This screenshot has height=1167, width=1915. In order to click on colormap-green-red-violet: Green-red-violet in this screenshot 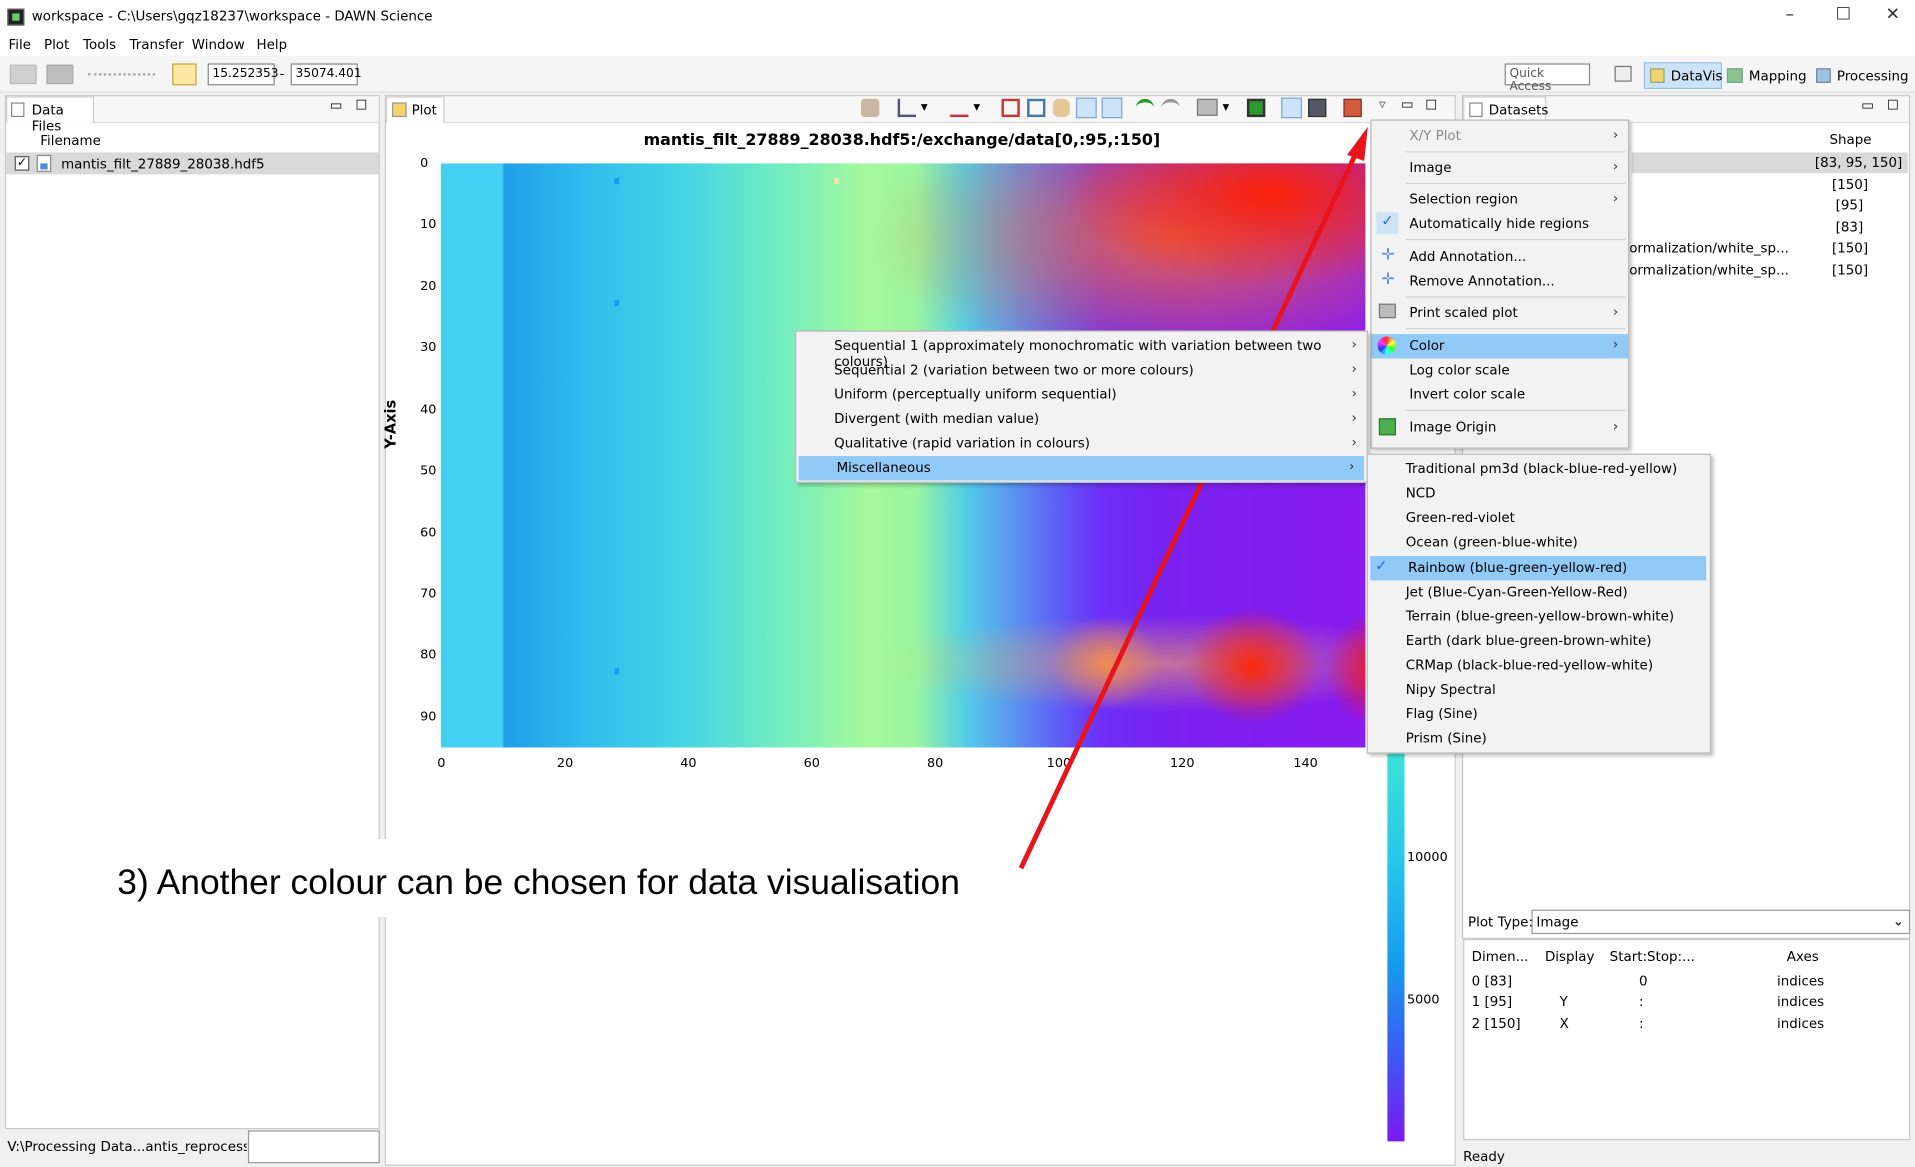, I will do `click(1539, 518)`.